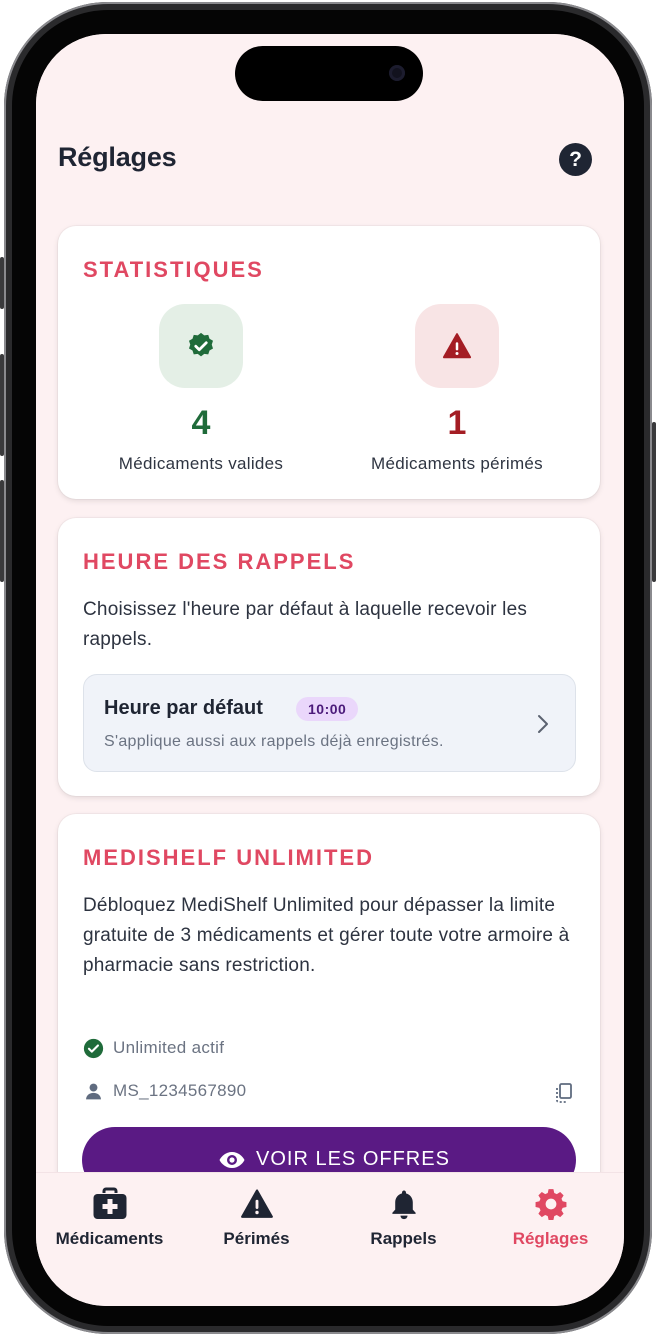  What do you see at coordinates (201, 346) in the screenshot?
I see `verified-badge-icon` at bounding box center [201, 346].